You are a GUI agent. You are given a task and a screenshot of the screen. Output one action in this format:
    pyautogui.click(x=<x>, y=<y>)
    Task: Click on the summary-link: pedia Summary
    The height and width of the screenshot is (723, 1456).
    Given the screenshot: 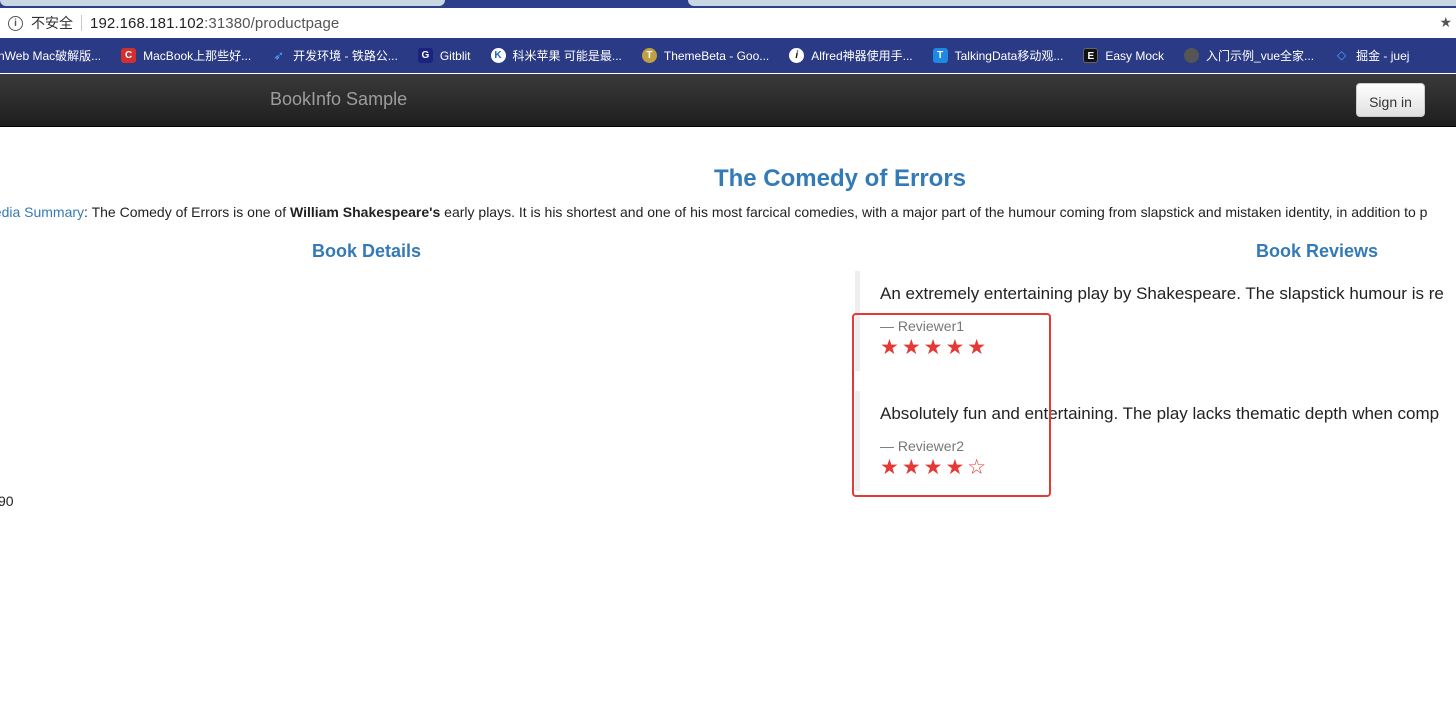 What is the action you would take?
    pyautogui.click(x=42, y=212)
    